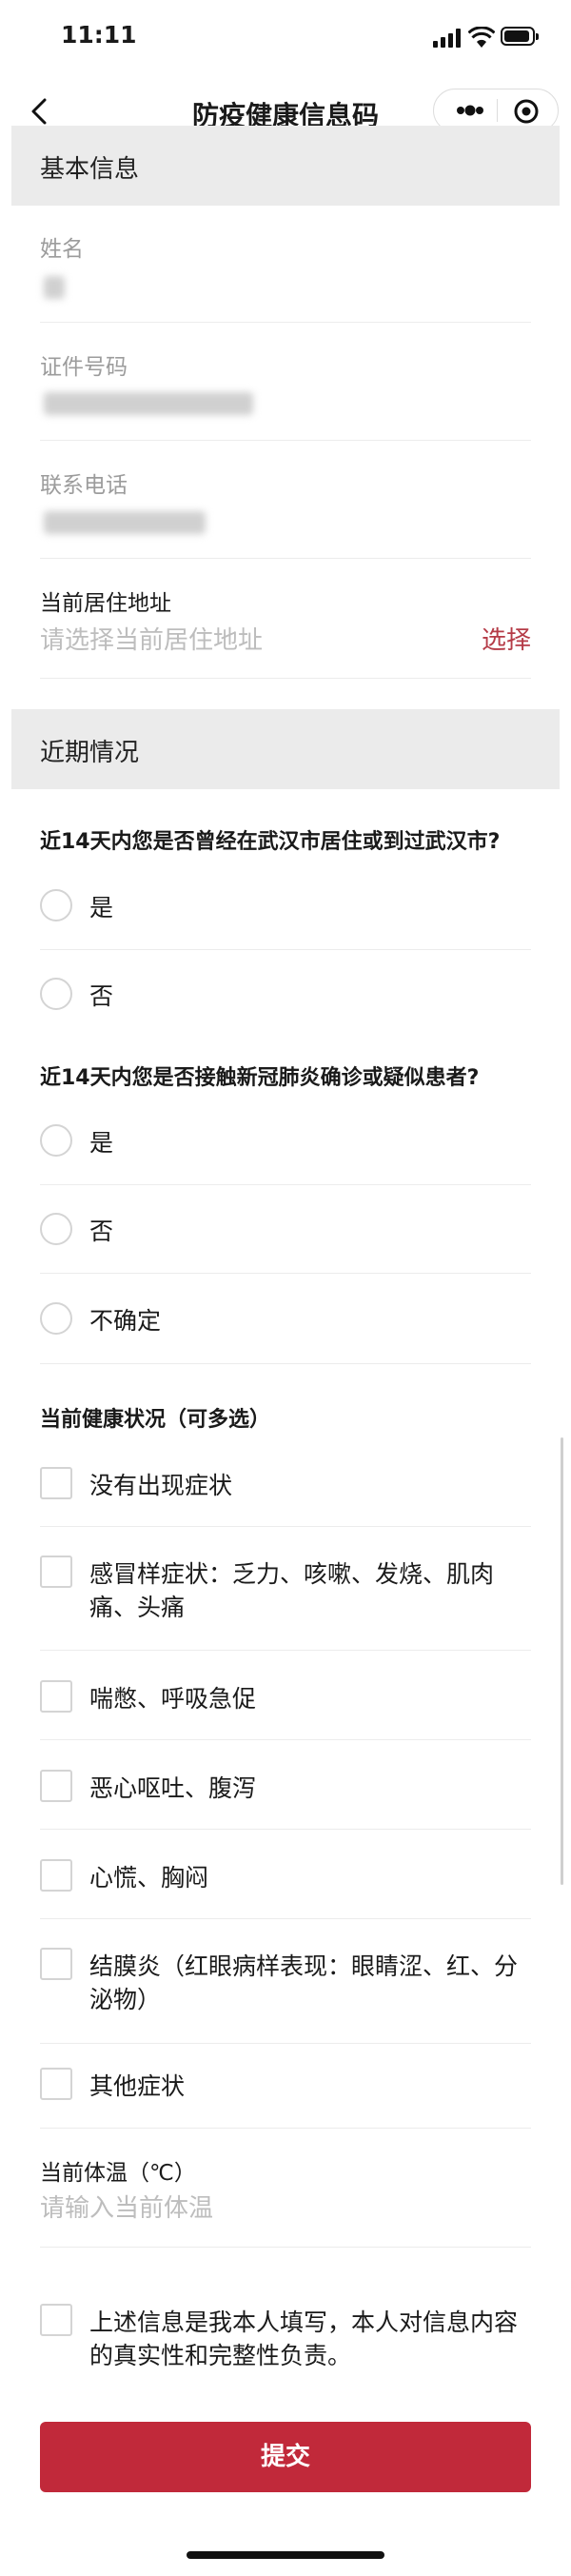 This screenshot has height=2576, width=571. Describe the element at coordinates (497, 110) in the screenshot. I see `capsule-divider` at that location.